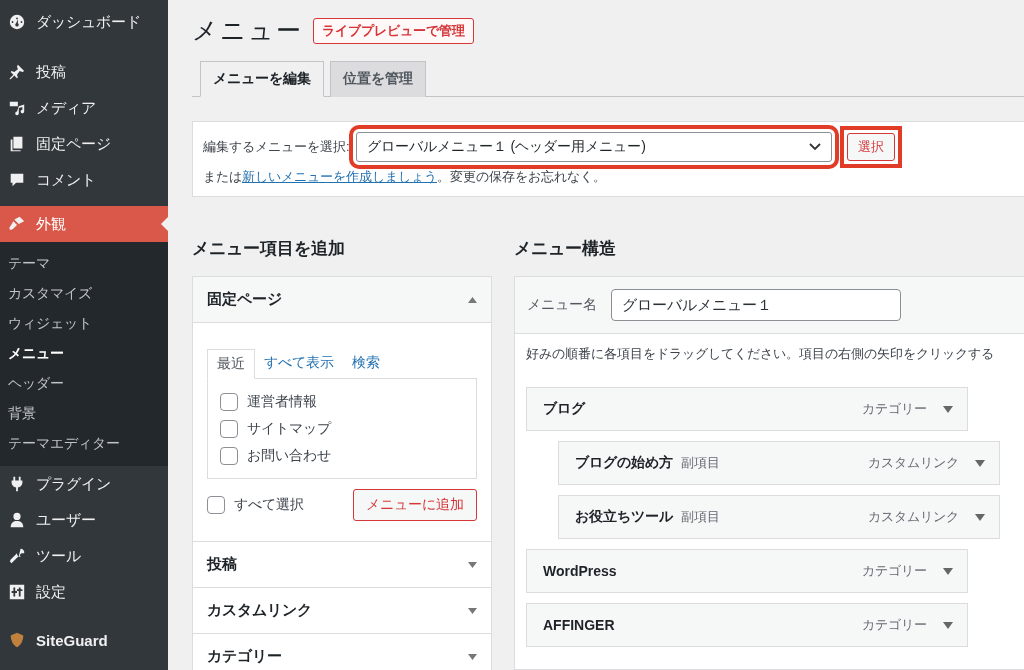 The image size is (1024, 670). Describe the element at coordinates (84, 353) in the screenshot. I see `submenu-item: メニュー` at that location.